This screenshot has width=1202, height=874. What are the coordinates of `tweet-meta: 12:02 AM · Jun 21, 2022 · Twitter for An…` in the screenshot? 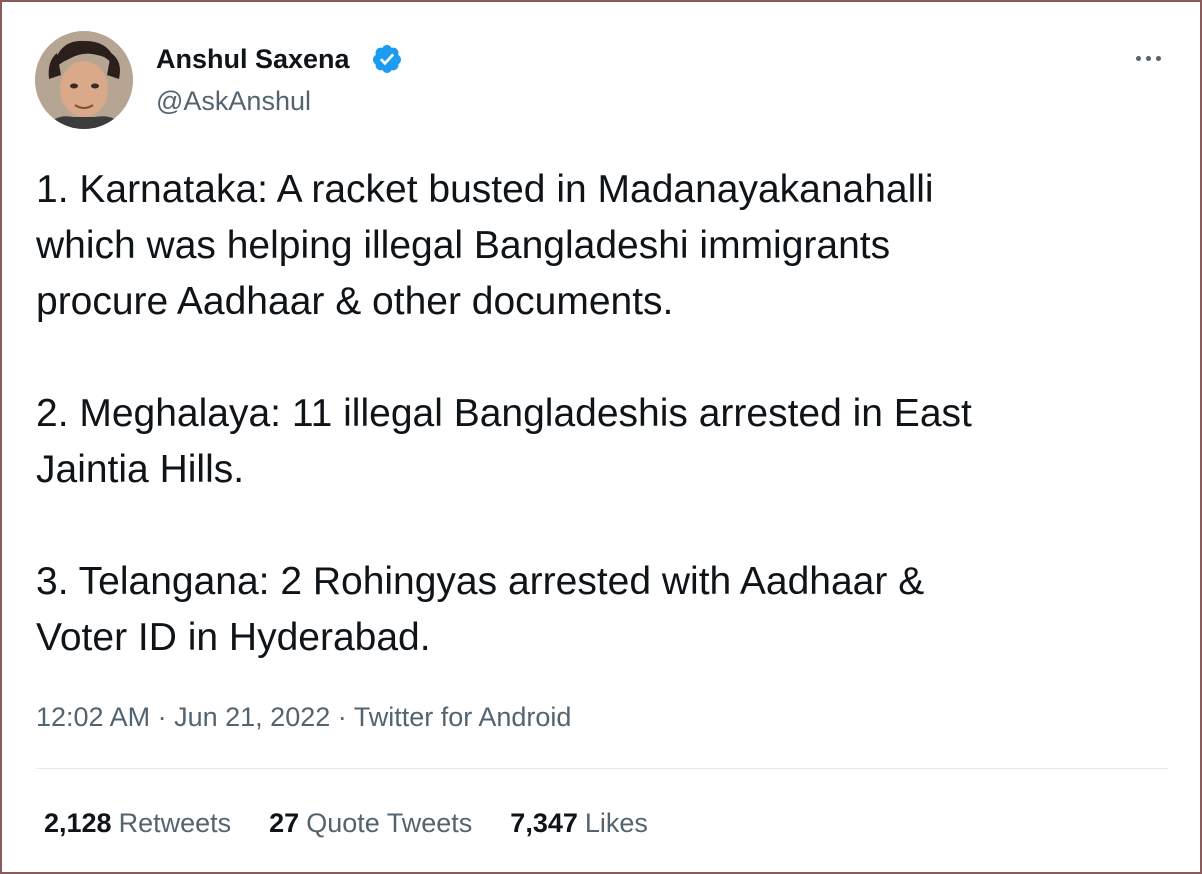 It's located at (303, 717).